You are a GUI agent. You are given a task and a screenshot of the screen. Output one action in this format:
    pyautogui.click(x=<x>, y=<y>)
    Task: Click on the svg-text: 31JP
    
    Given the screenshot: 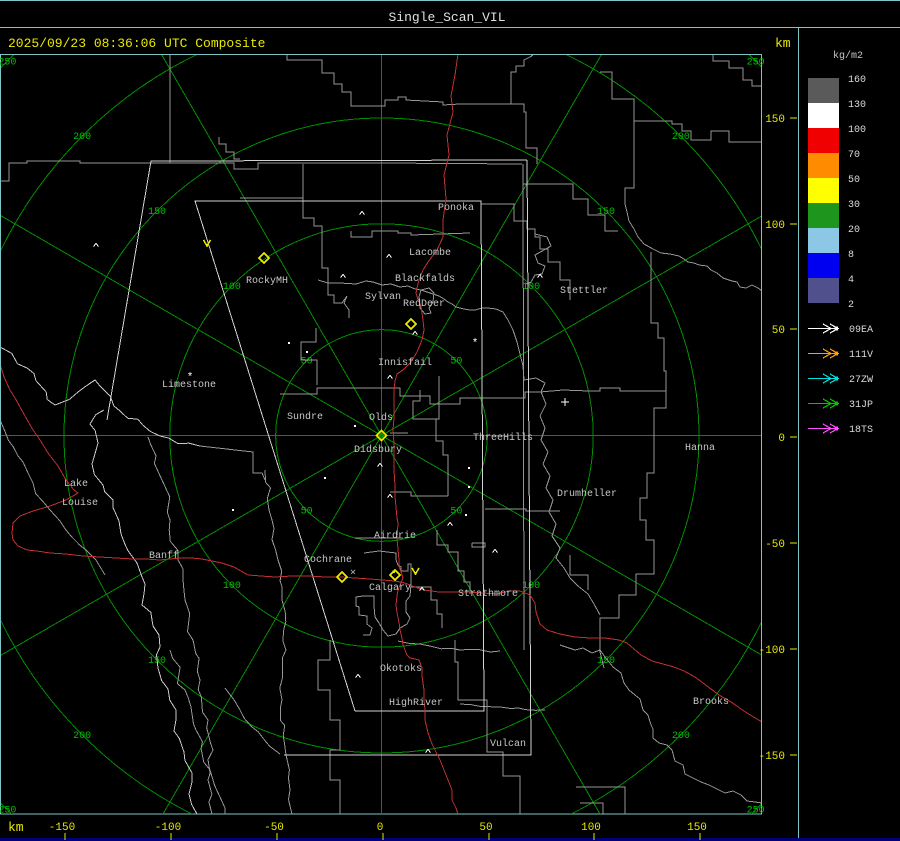 What is the action you would take?
    pyautogui.click(x=861, y=405)
    